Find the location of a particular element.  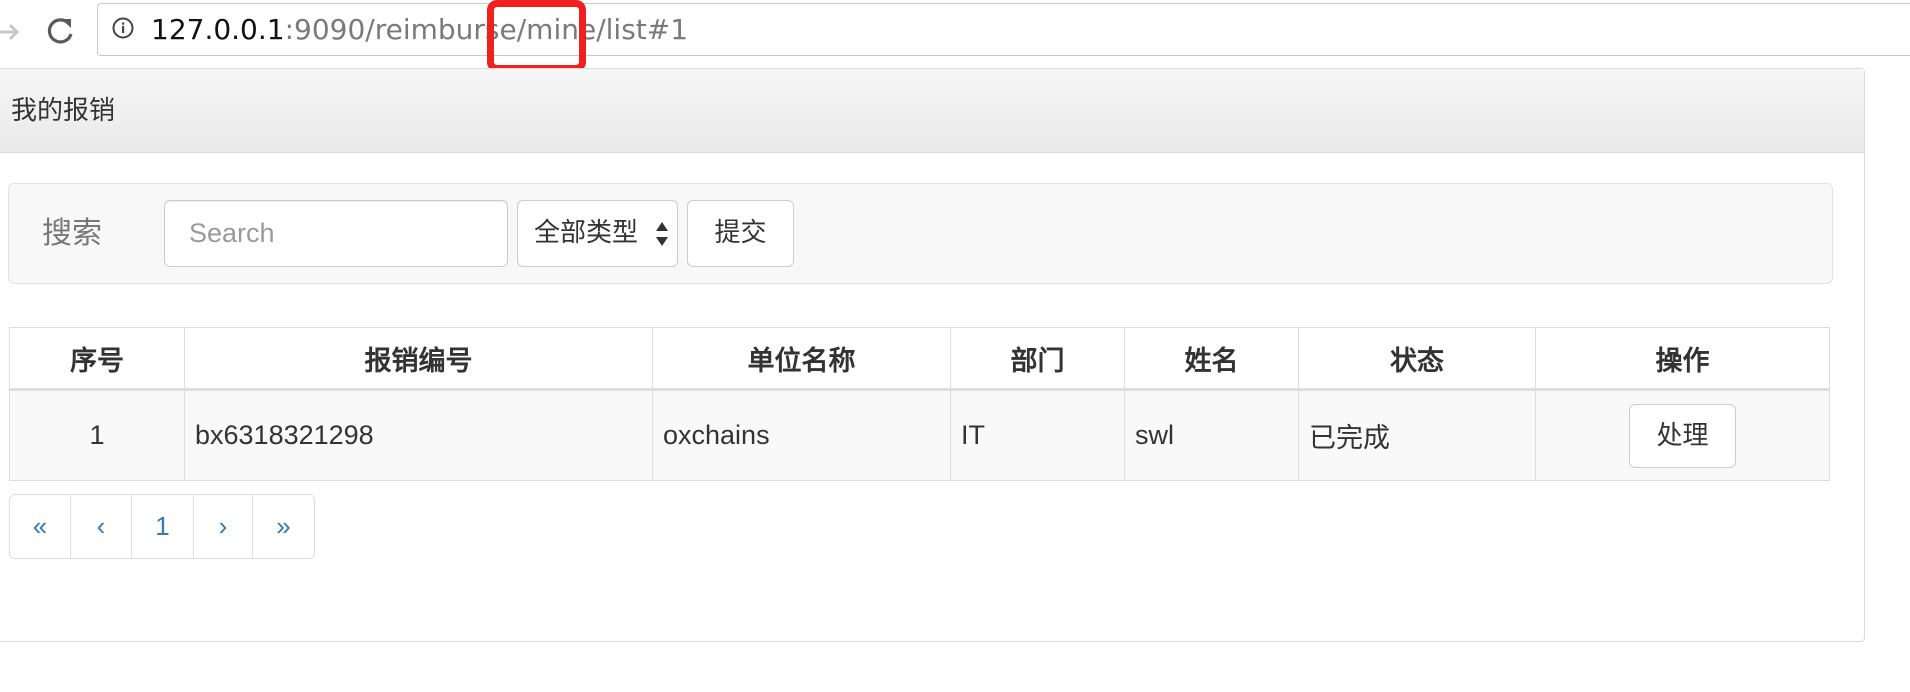

browser-toolbar: 127.0.0.1:9090/reimburse/mine/list#1 is located at coordinates (955, 36).